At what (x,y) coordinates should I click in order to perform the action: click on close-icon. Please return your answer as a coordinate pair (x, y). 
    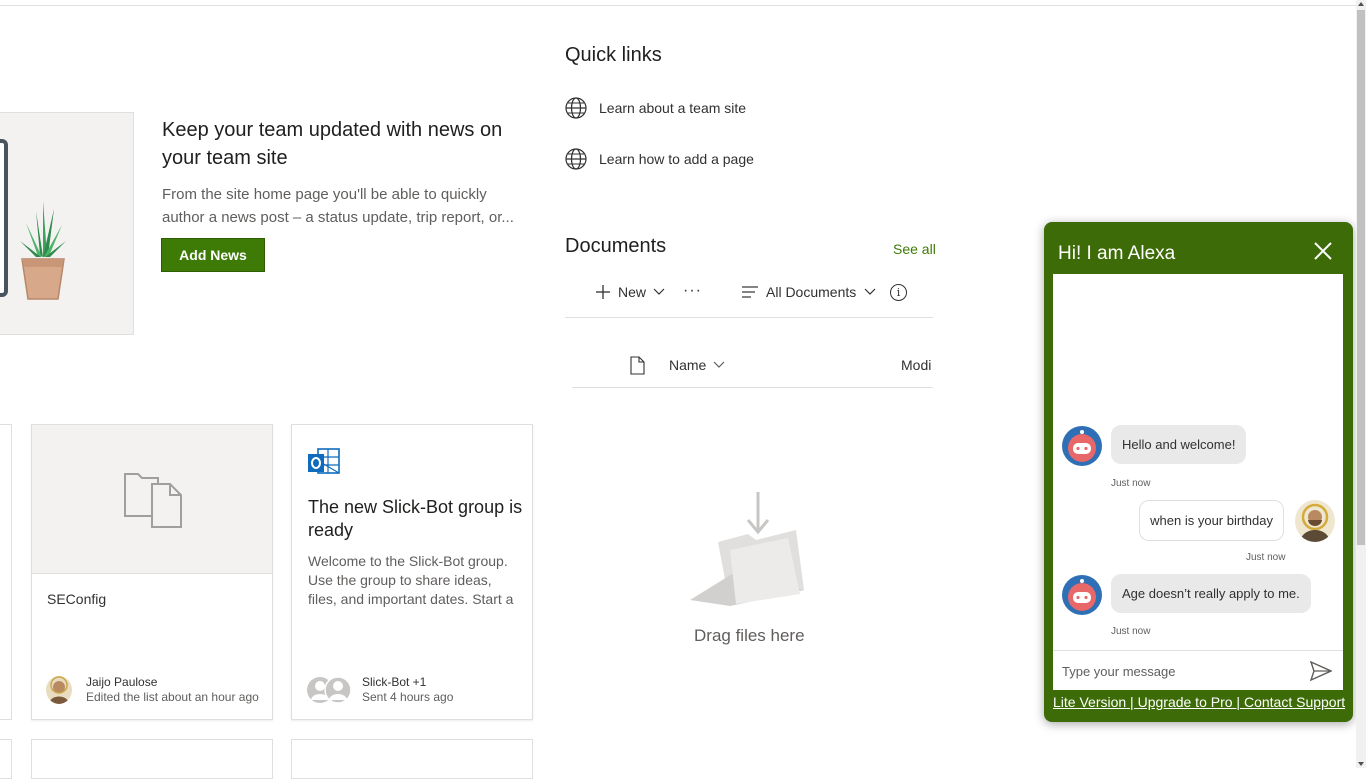
    Looking at the image, I should click on (1323, 251).